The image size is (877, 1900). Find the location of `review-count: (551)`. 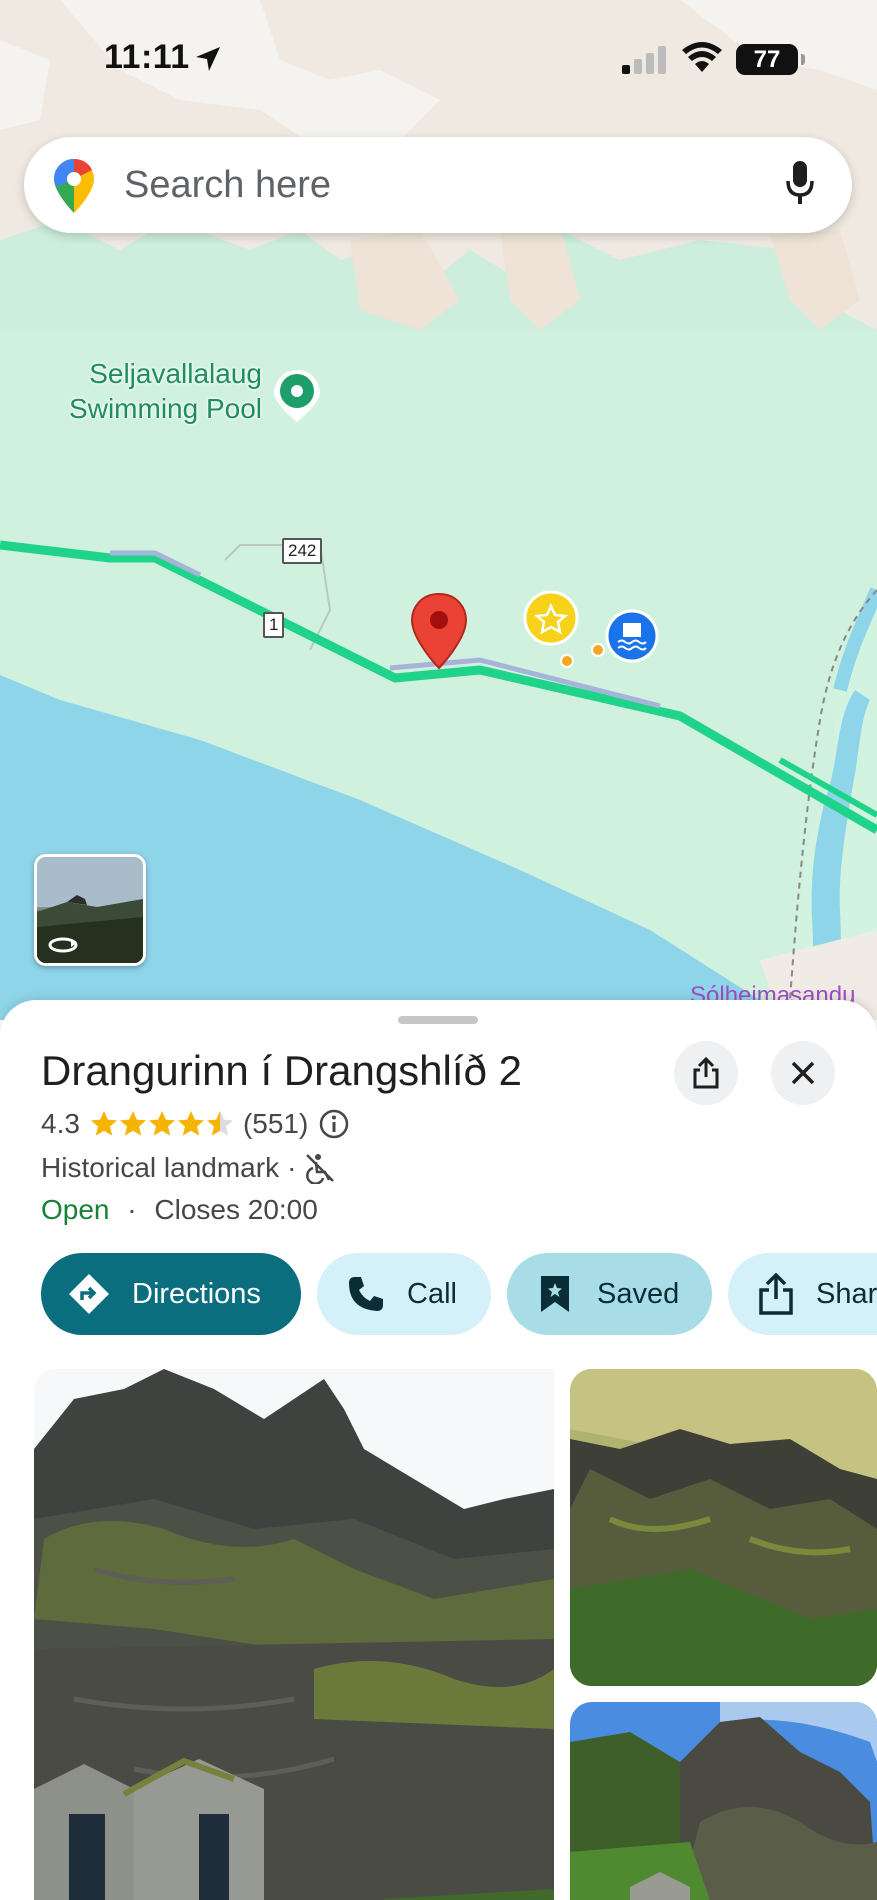

review-count: (551) is located at coordinates (275, 1124).